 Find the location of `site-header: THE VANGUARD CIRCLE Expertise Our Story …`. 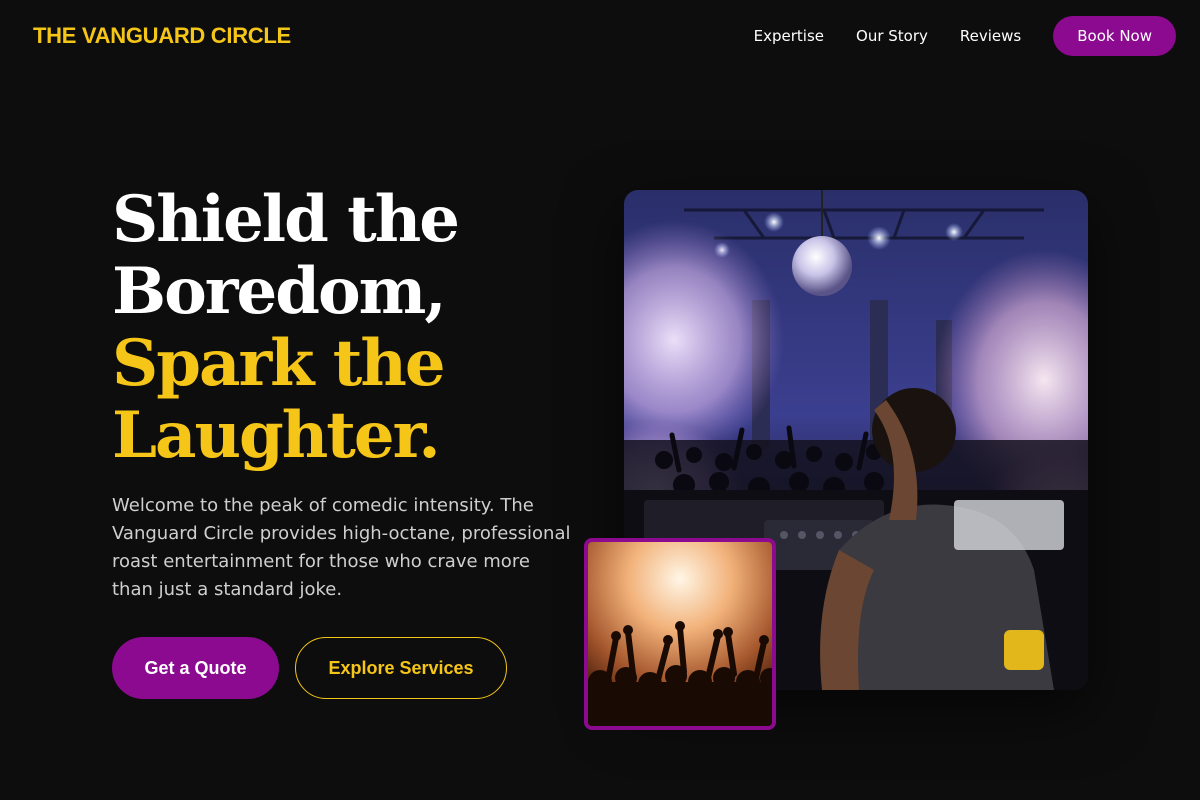

site-header: THE VANGUARD CIRCLE Expertise Our Story … is located at coordinates (600, 36).